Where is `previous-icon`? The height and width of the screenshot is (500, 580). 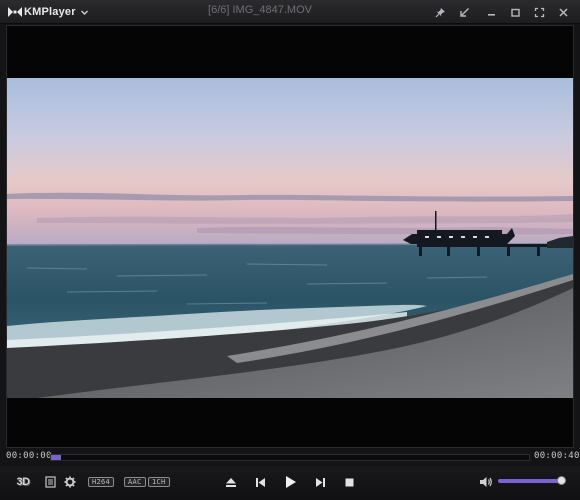 previous-icon is located at coordinates (260, 482).